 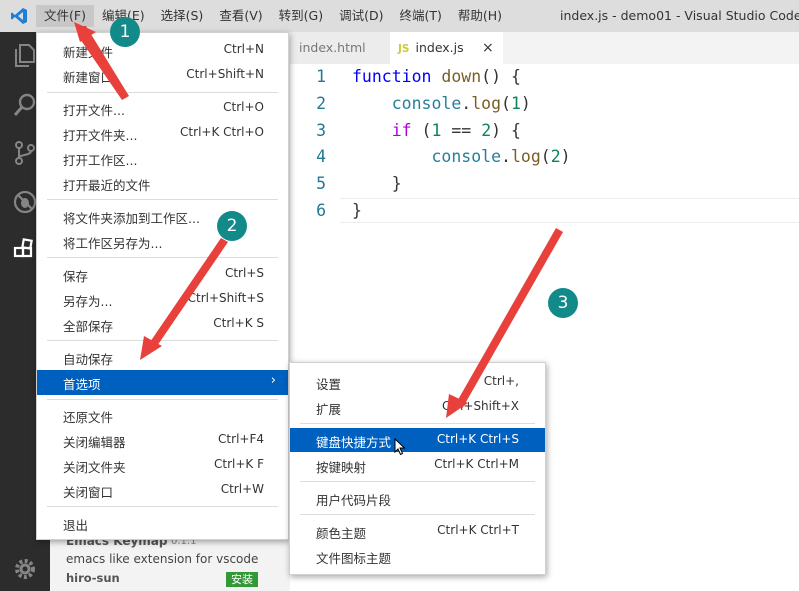 What do you see at coordinates (340, 48) in the screenshot?
I see `tab-index-html: index.html` at bounding box center [340, 48].